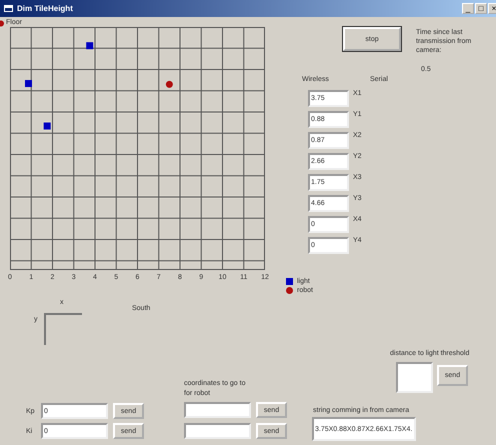 This screenshot has width=496, height=445. Describe the element at coordinates (2, 23) in the screenshot. I see `marker-icon` at that location.